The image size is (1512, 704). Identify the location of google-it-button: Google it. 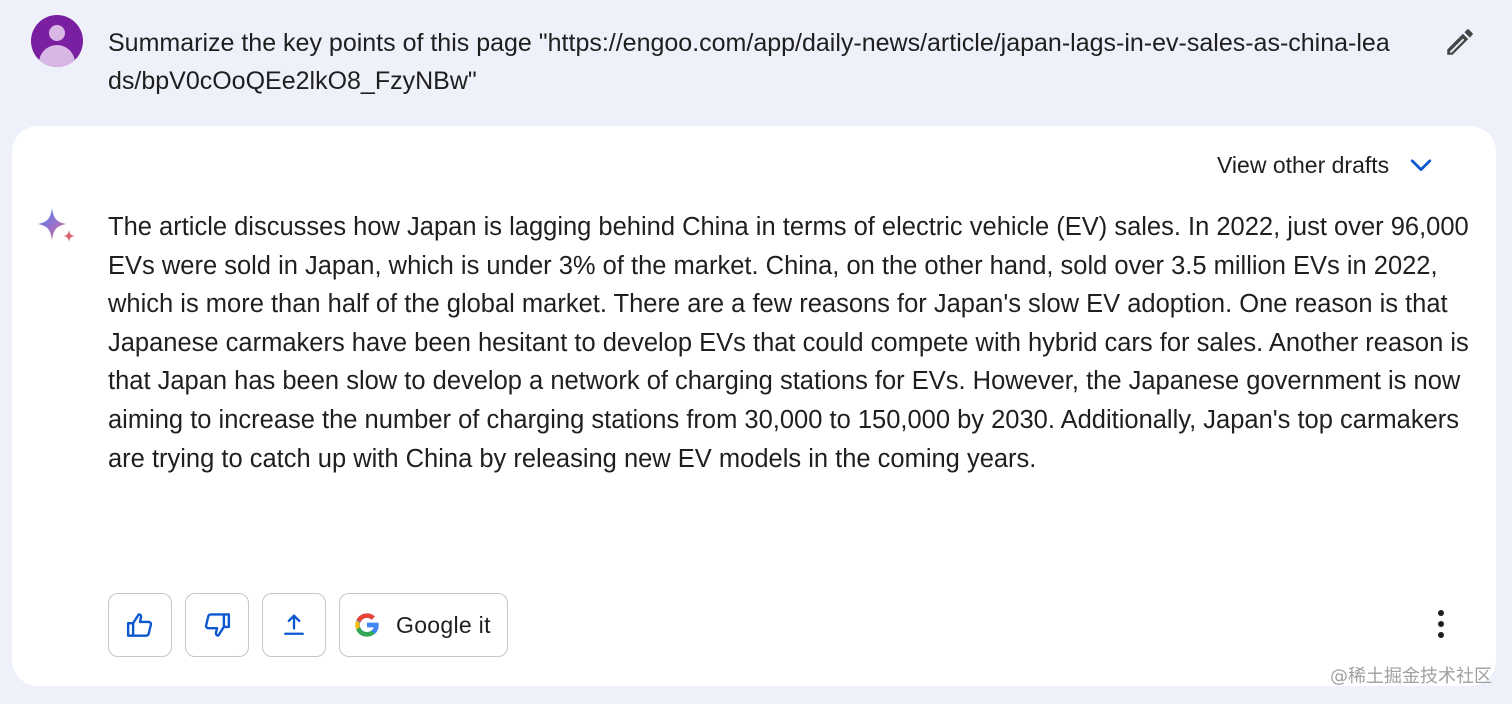
(423, 625).